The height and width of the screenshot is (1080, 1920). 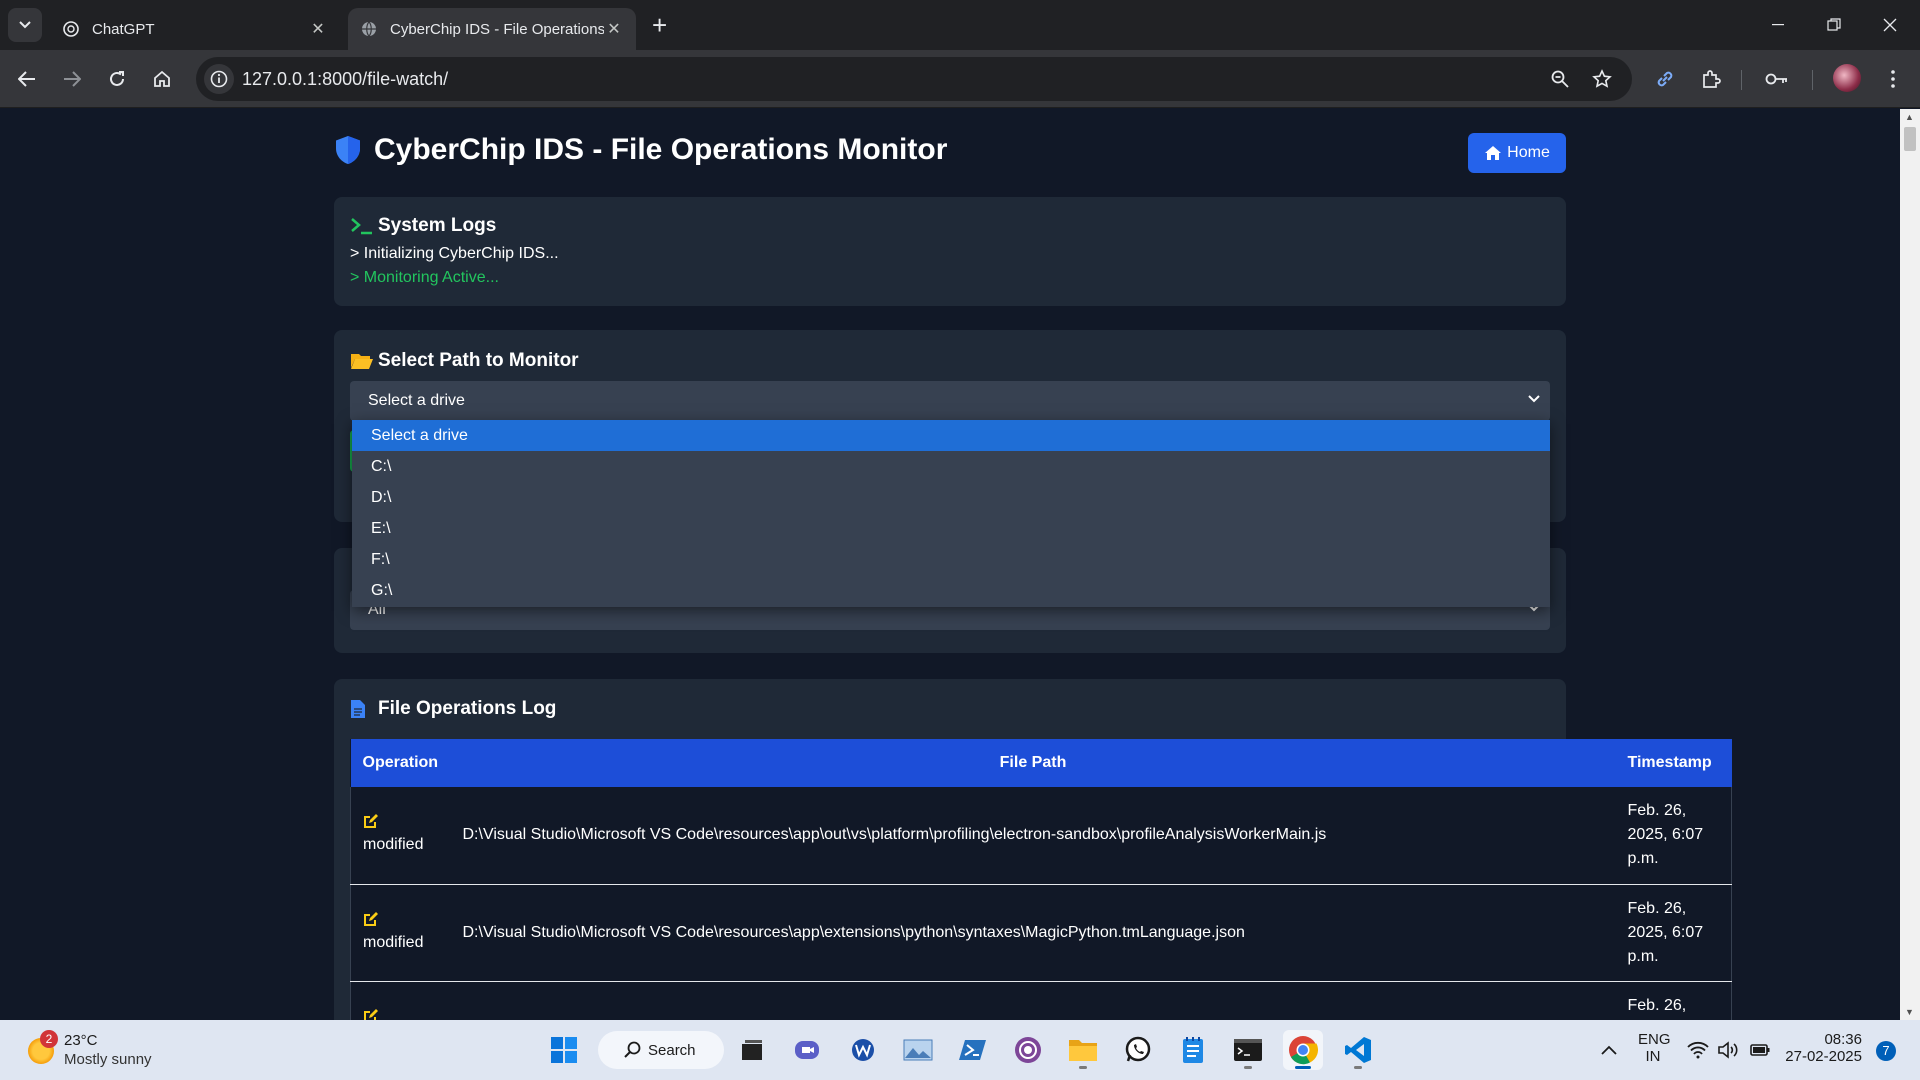 I want to click on notepad-icon, so click(x=1193, y=1050).